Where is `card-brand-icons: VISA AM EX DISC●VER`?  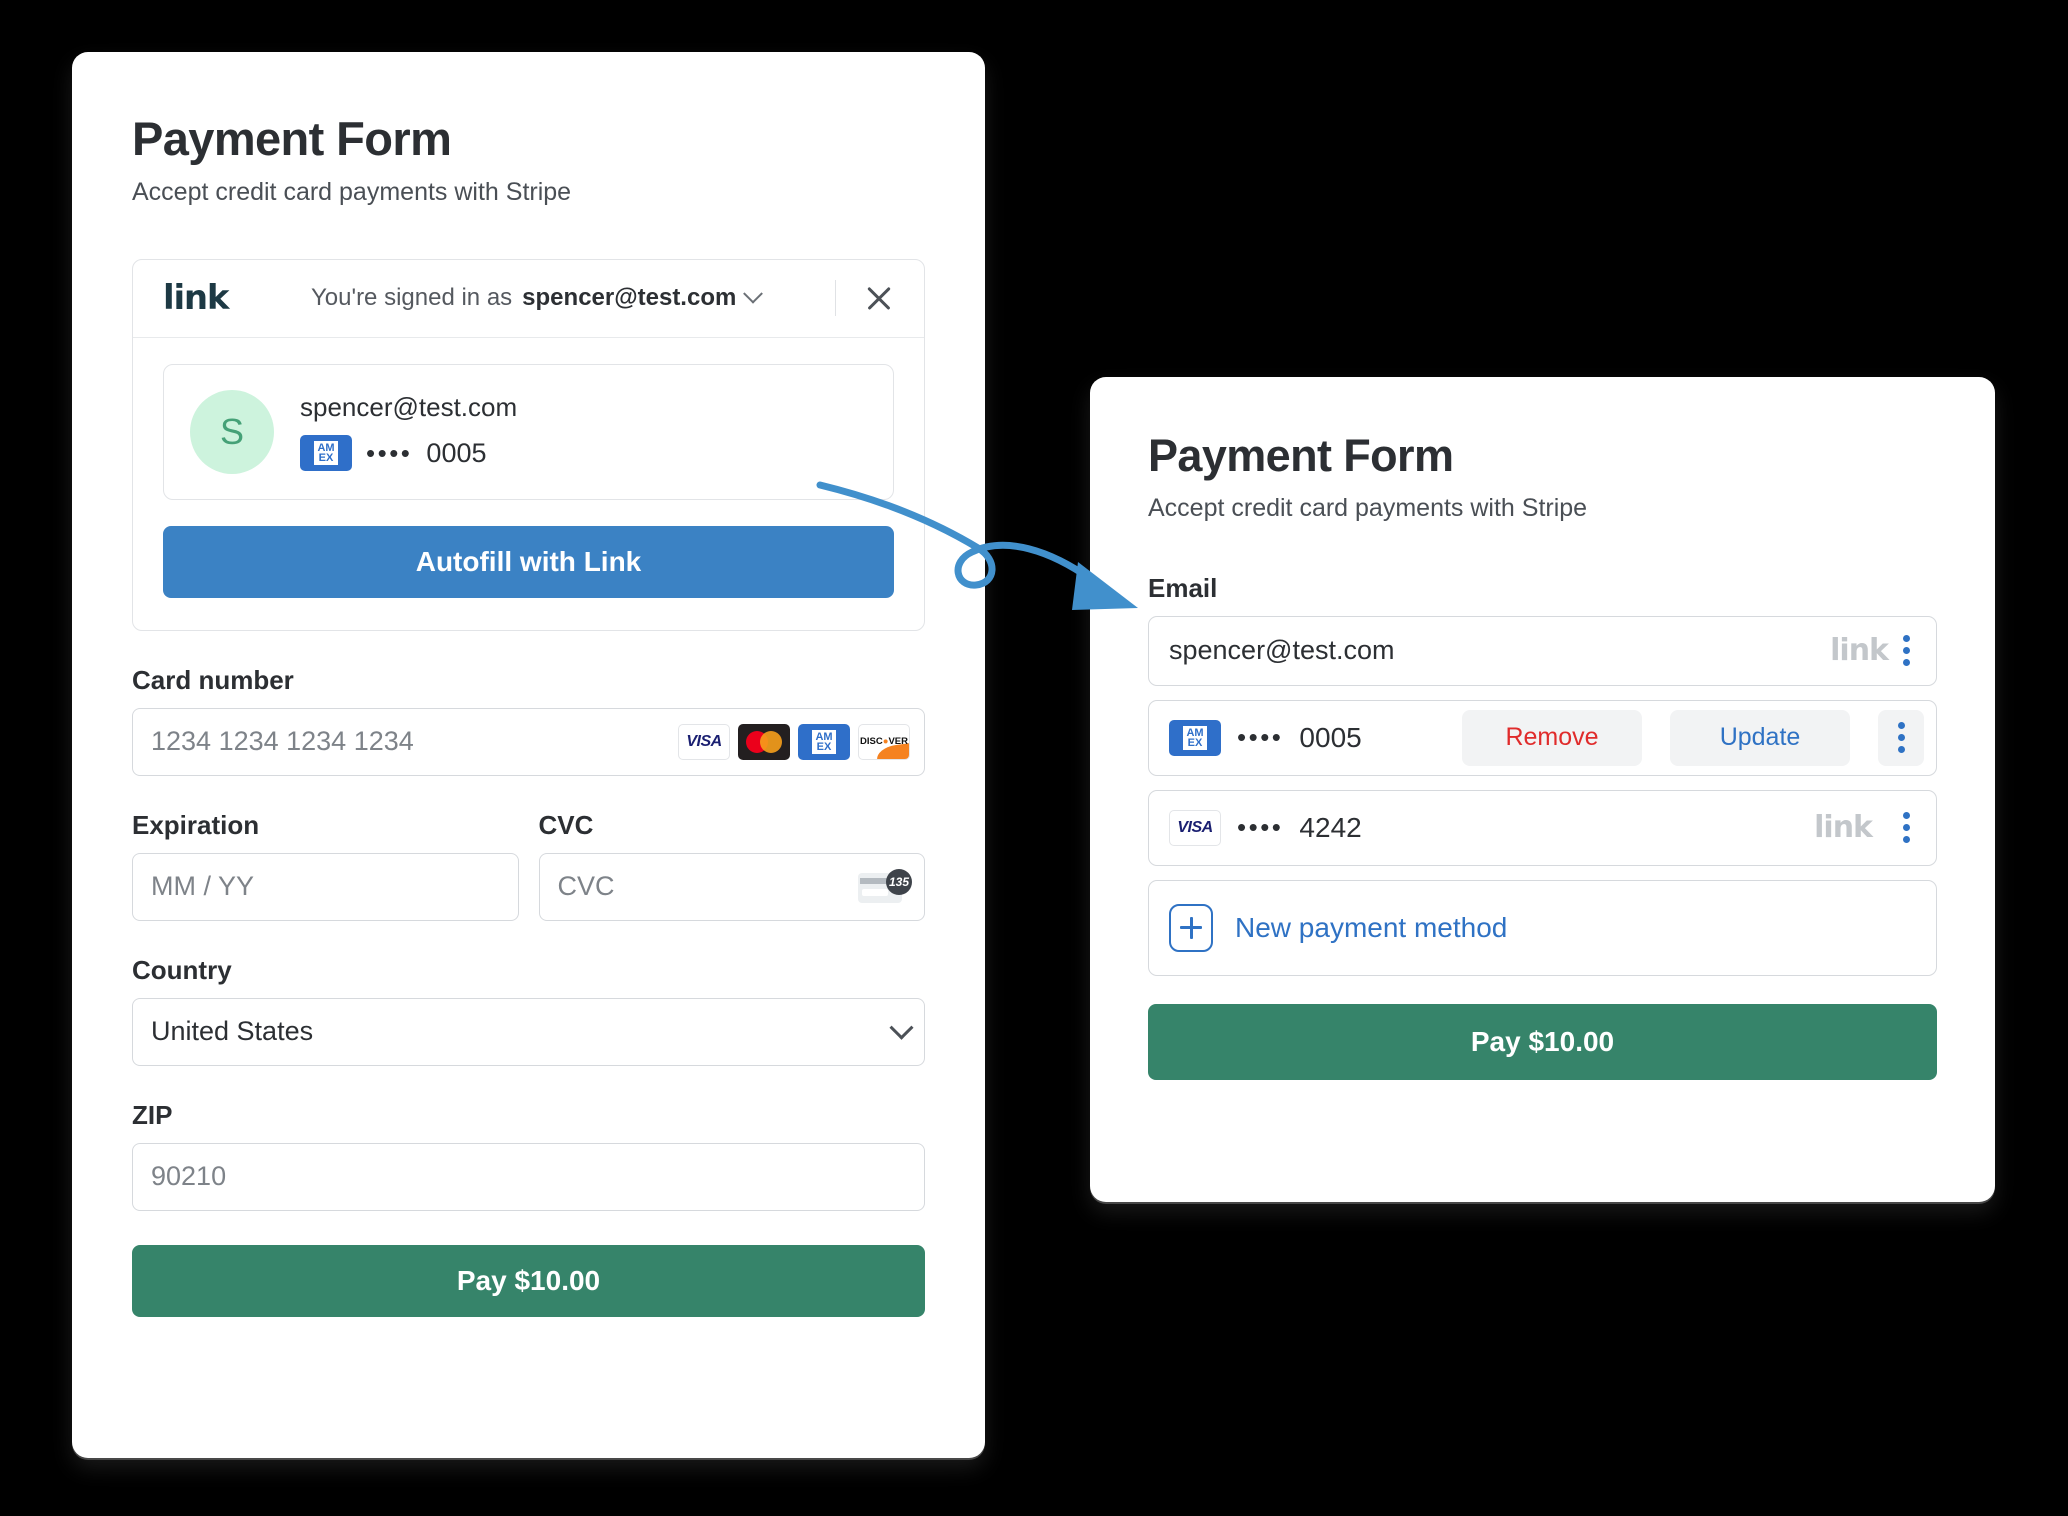 card-brand-icons: VISA AM EX DISC●VER is located at coordinates (794, 741).